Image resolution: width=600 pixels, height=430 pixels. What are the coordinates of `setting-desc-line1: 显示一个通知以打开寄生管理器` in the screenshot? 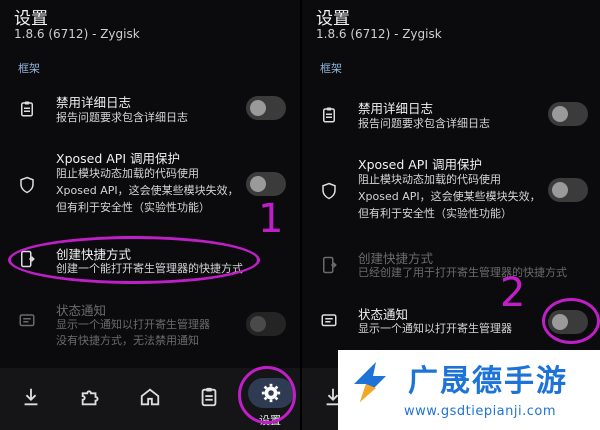 It's located at (133, 324).